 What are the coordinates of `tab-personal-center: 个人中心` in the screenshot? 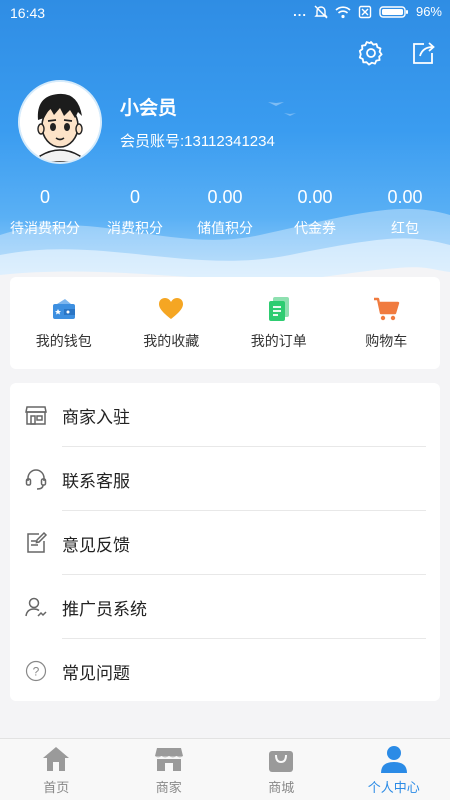 It's located at (394, 769).